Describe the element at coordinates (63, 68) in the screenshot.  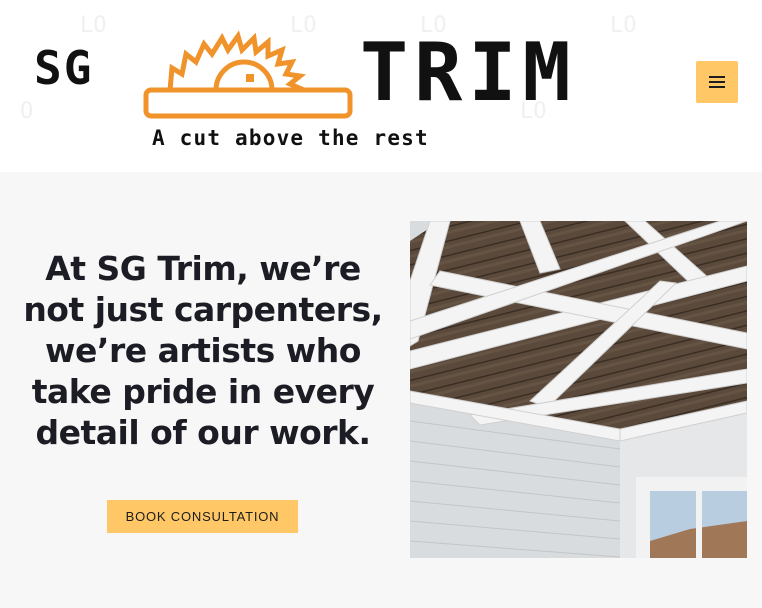
I see `logo-sg-text: SG` at that location.